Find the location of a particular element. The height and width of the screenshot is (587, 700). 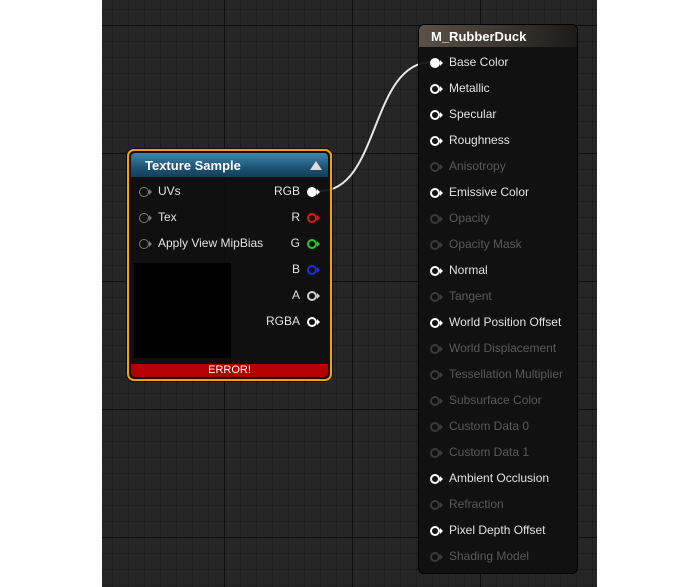

material-input-label: Tangent is located at coordinates (470, 296).